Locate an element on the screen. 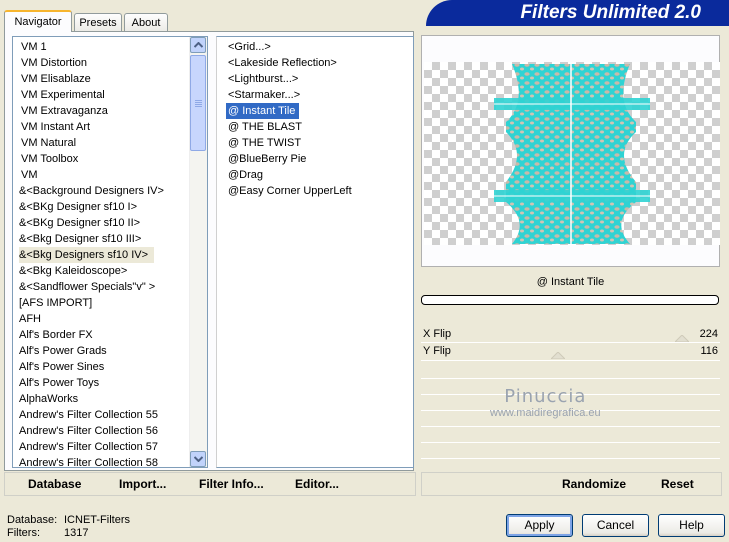 The width and height of the screenshot is (729, 542). param-y-flip: Y Flip 116 is located at coordinates (570, 351).